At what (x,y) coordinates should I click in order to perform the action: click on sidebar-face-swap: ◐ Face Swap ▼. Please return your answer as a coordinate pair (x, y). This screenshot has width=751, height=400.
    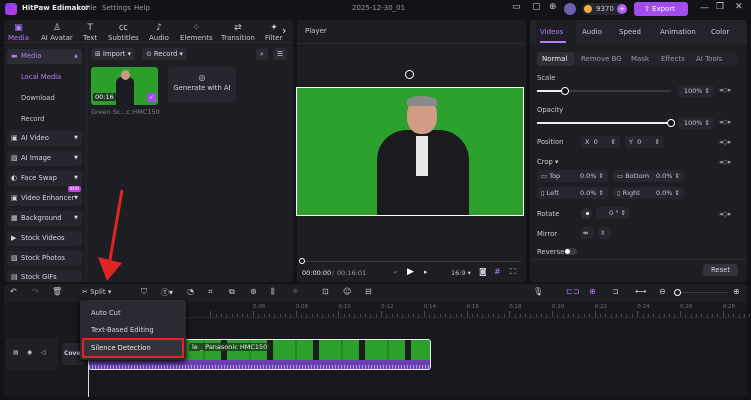
    Looking at the image, I should click on (44, 178).